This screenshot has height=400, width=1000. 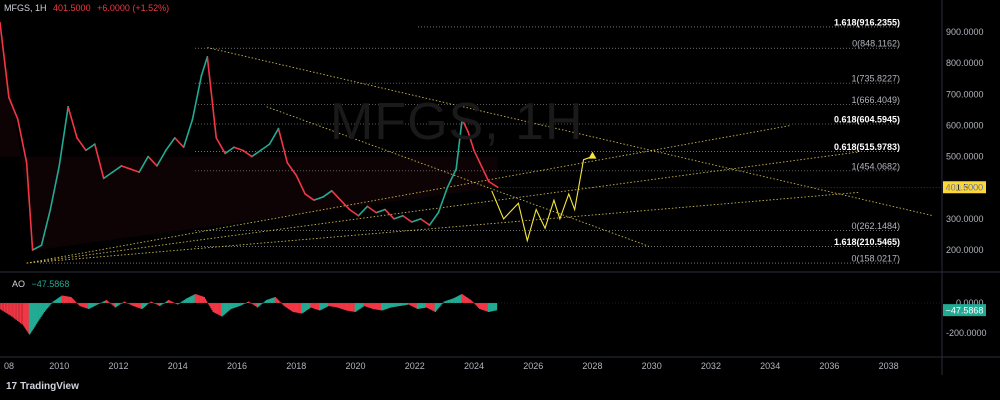 What do you see at coordinates (49, 386) in the screenshot?
I see `tradingview-name: TradingView` at bounding box center [49, 386].